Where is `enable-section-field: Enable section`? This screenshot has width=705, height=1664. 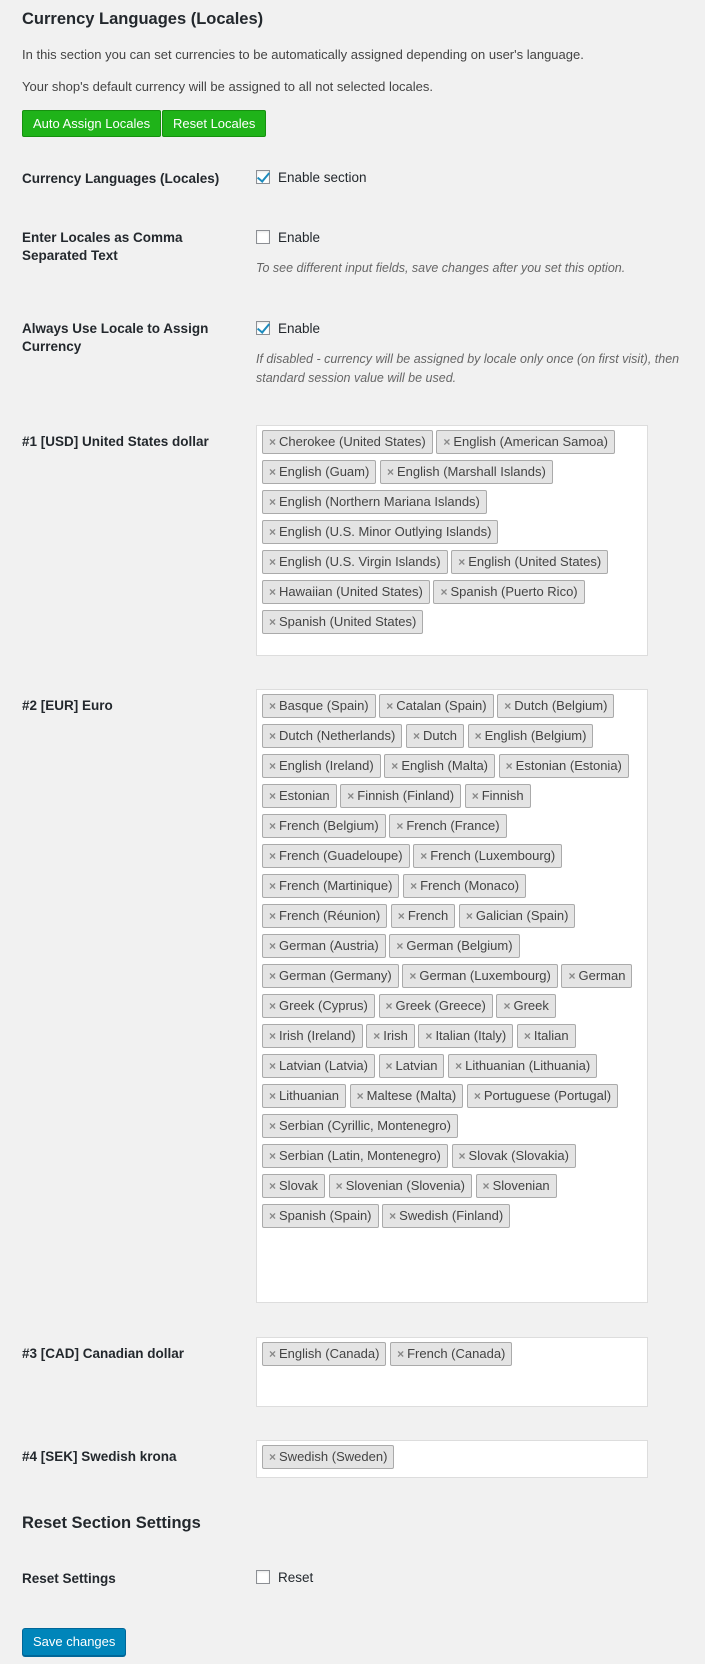
enable-section-field: Enable section is located at coordinates (311, 177).